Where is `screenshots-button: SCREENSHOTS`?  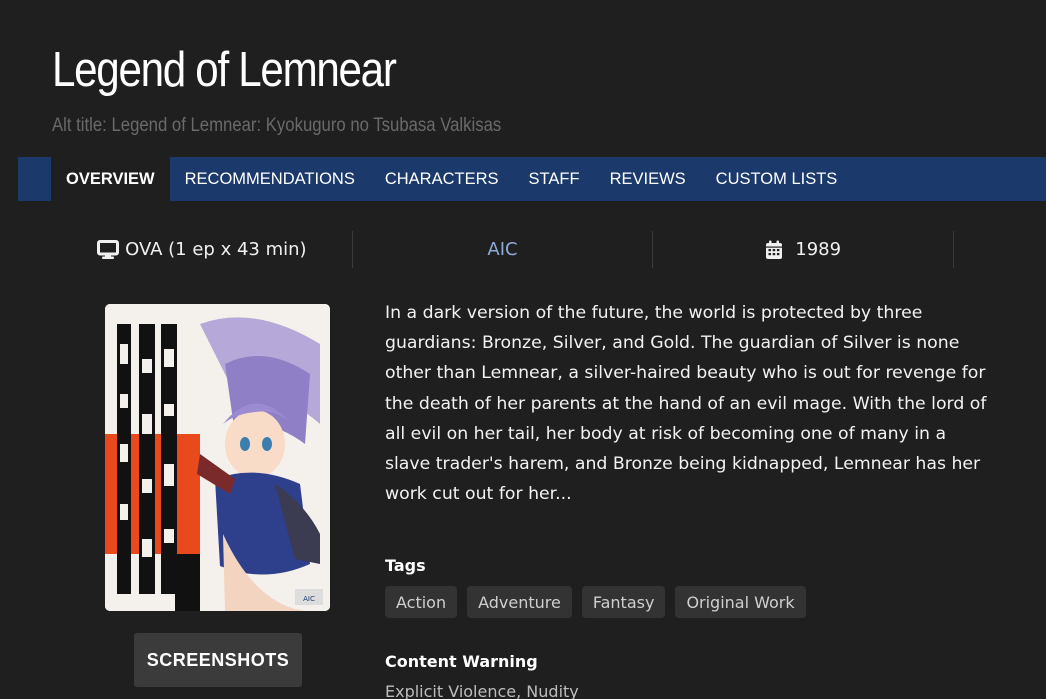
screenshots-button: SCREENSHOTS is located at coordinates (218, 660).